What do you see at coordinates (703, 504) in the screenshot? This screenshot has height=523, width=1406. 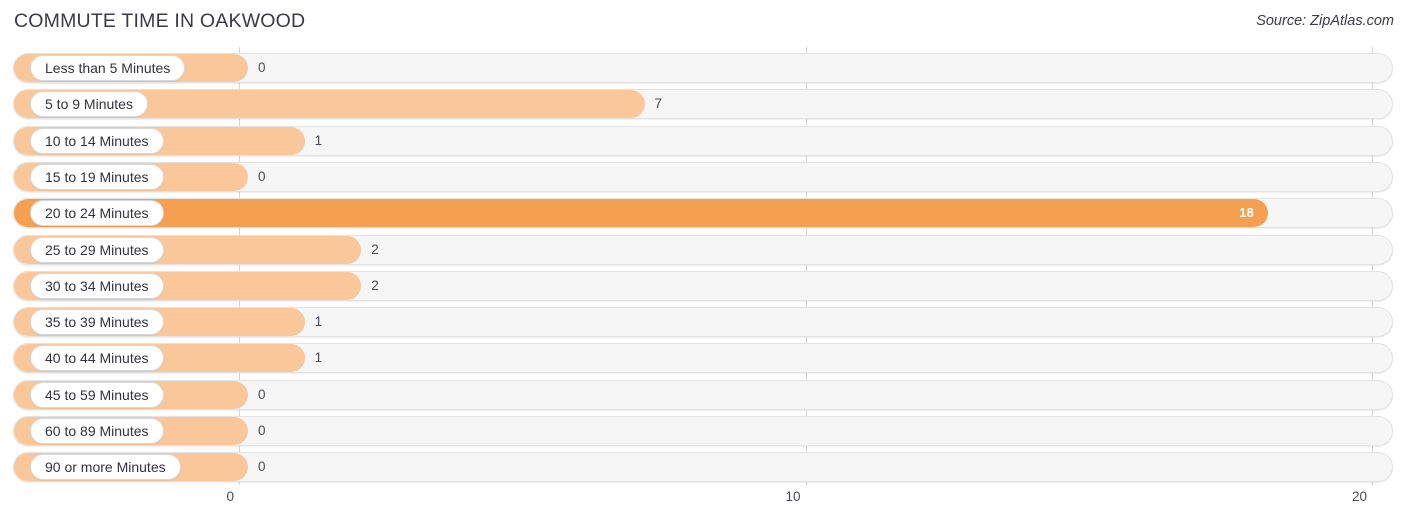 I see `x-axis: 0 10 20` at bounding box center [703, 504].